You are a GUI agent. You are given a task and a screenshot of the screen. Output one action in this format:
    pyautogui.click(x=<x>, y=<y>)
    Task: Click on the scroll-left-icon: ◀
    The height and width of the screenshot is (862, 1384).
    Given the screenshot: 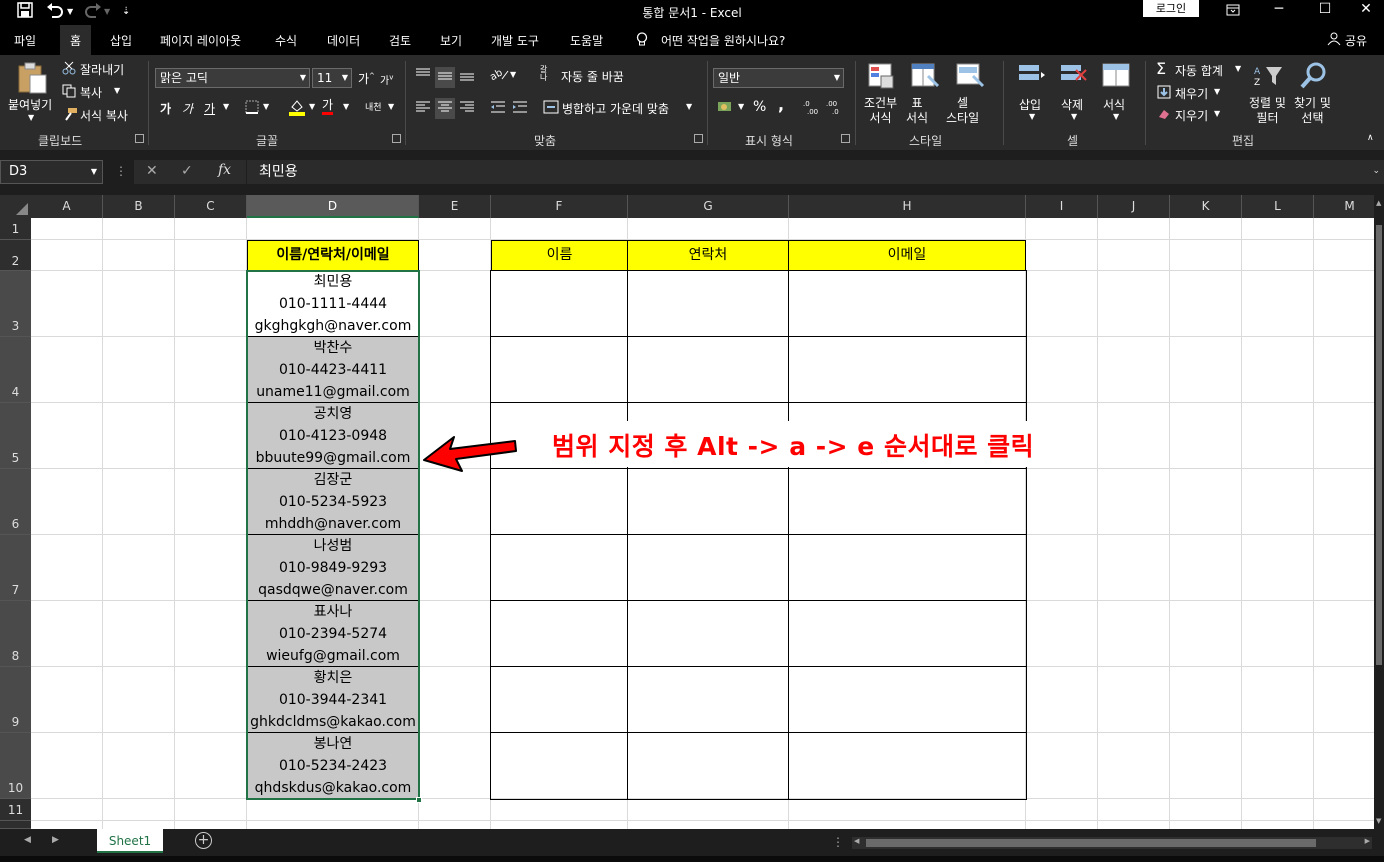 What is the action you would take?
    pyautogui.click(x=856, y=841)
    